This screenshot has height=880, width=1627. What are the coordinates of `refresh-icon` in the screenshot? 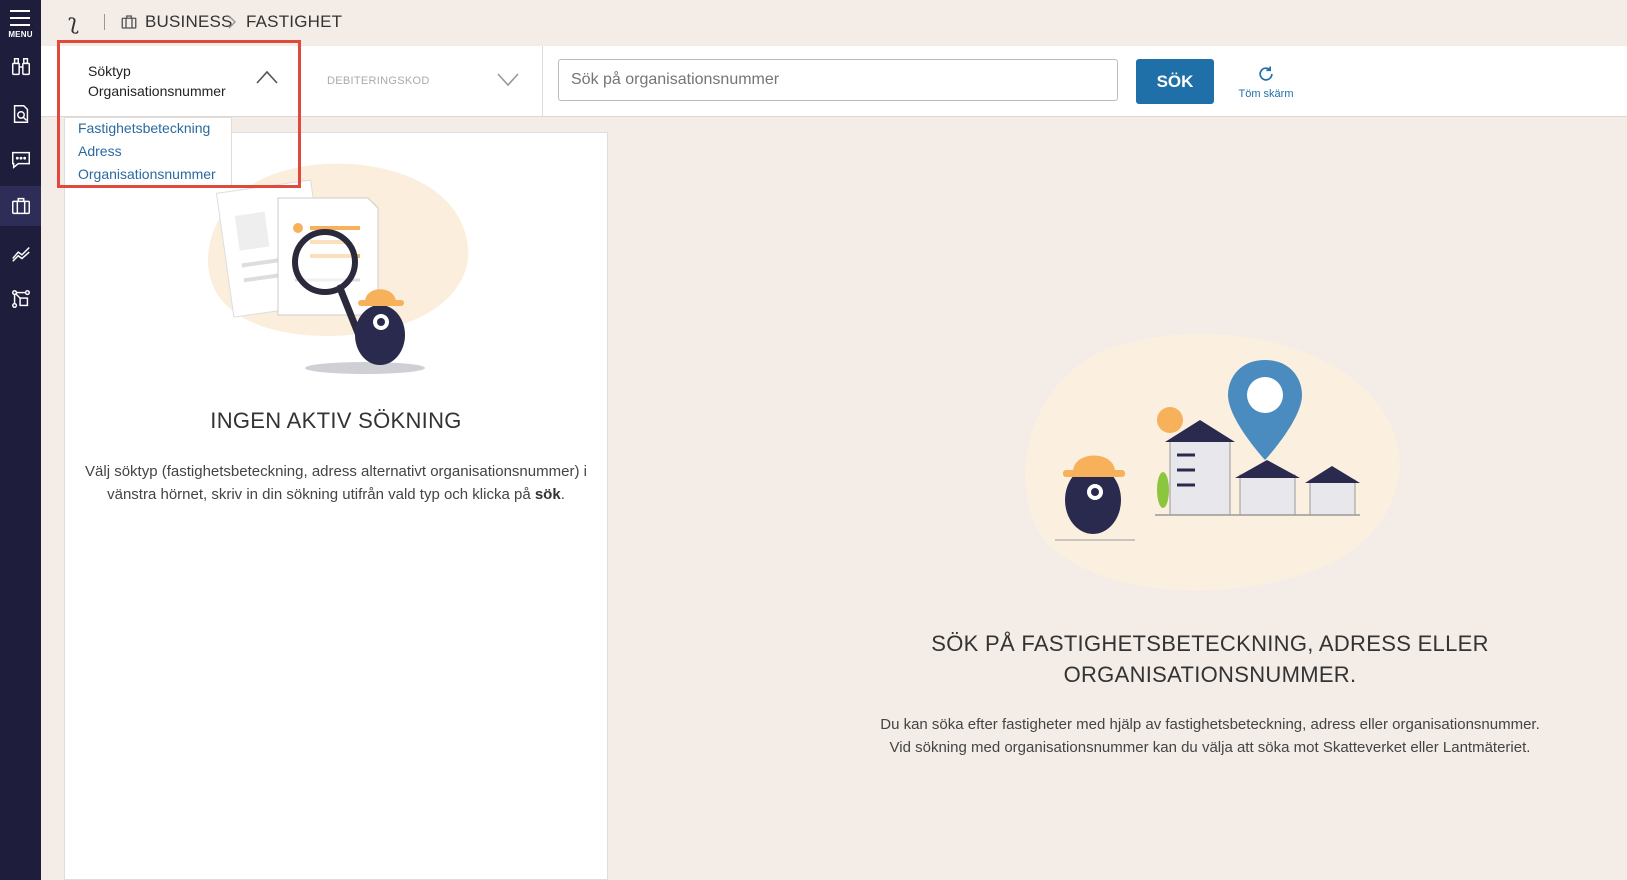 It's located at (1266, 73).